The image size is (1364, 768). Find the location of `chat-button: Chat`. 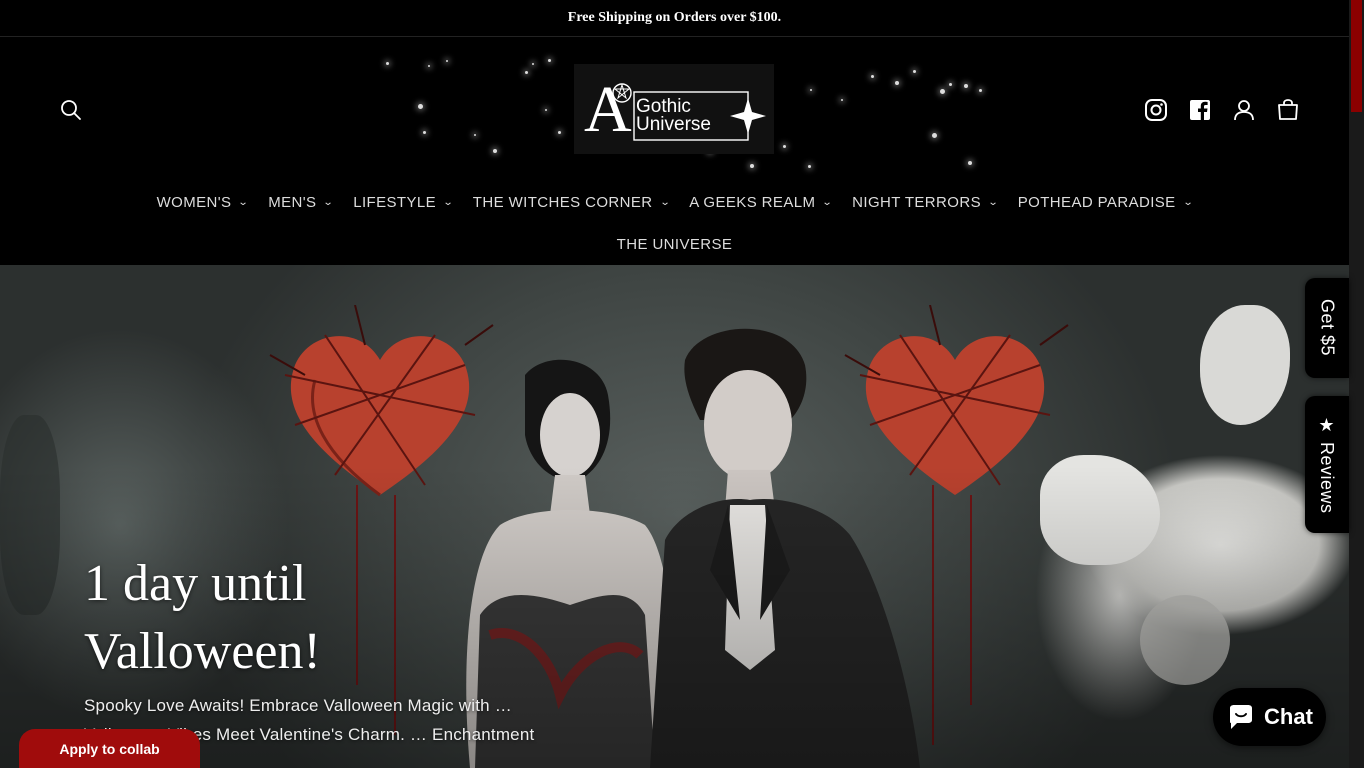

chat-button: Chat is located at coordinates (1269, 717).